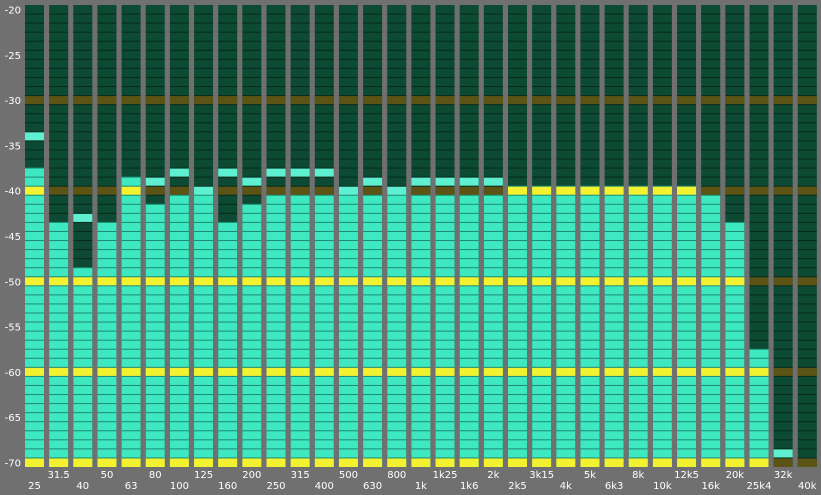 The width and height of the screenshot is (821, 495). What do you see at coordinates (373, 182) in the screenshot?
I see `peak-marker` at bounding box center [373, 182].